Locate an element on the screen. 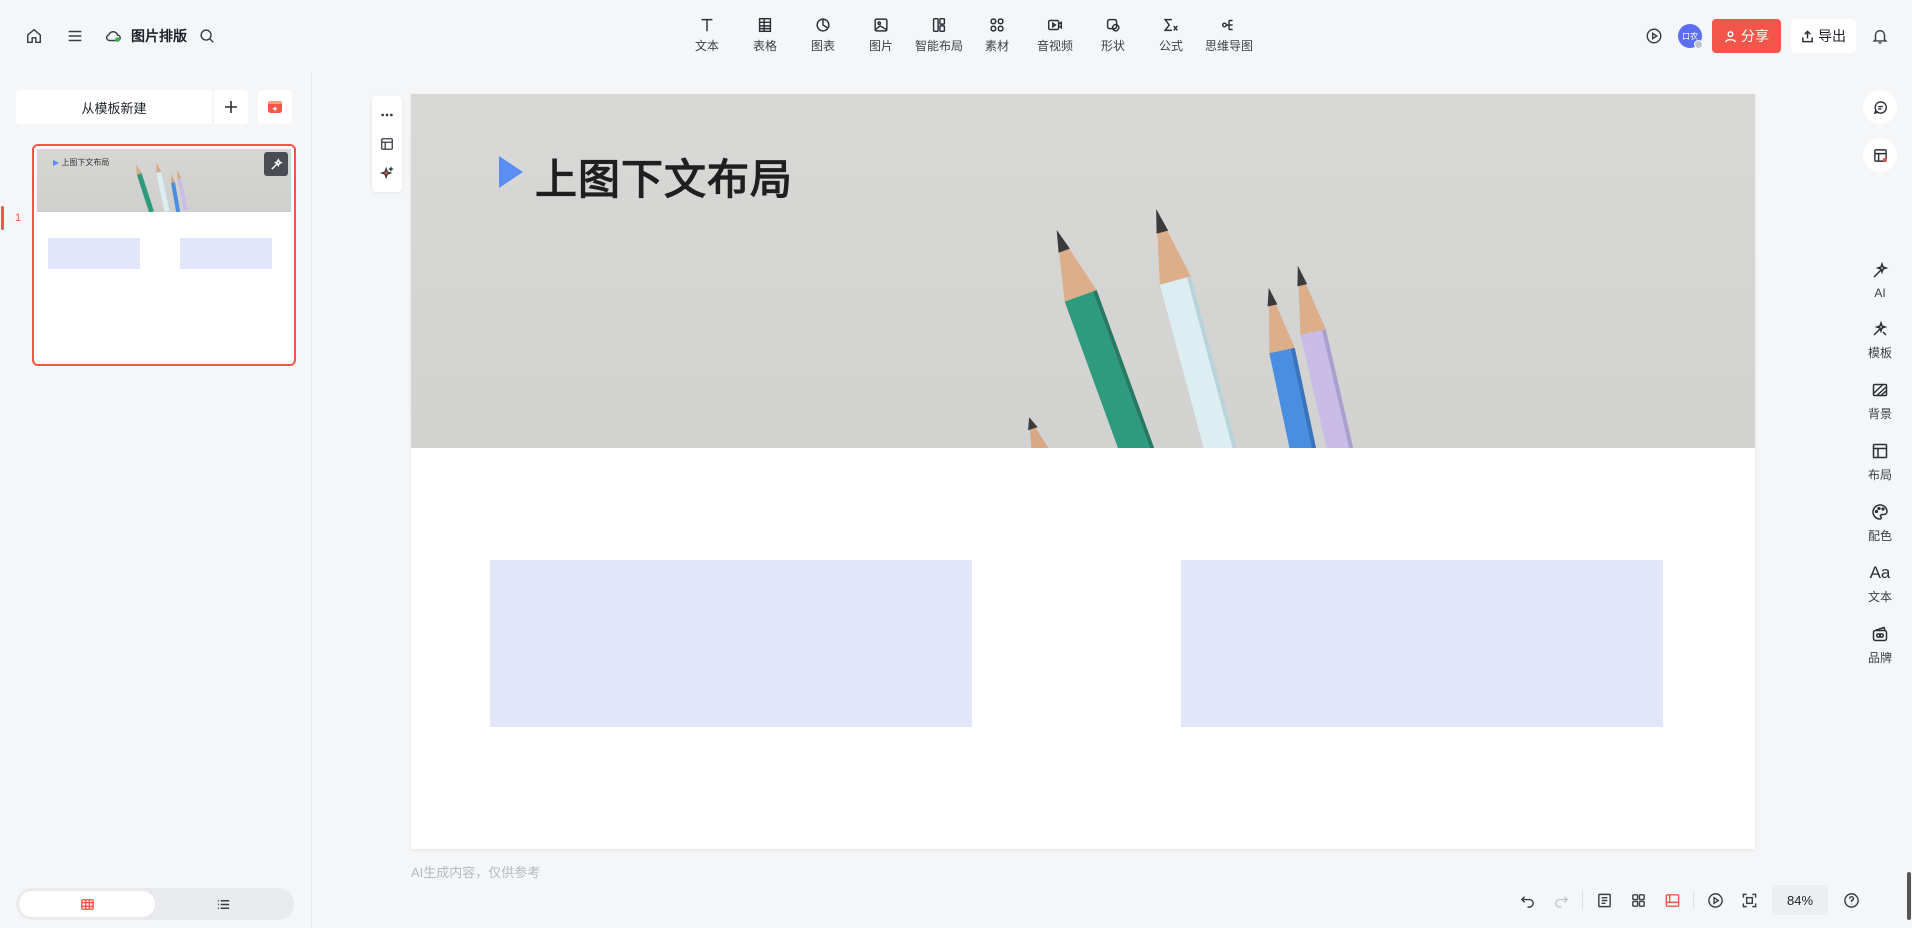 This screenshot has height=928, width=1912. hamburger-menu-icon is located at coordinates (75, 36).